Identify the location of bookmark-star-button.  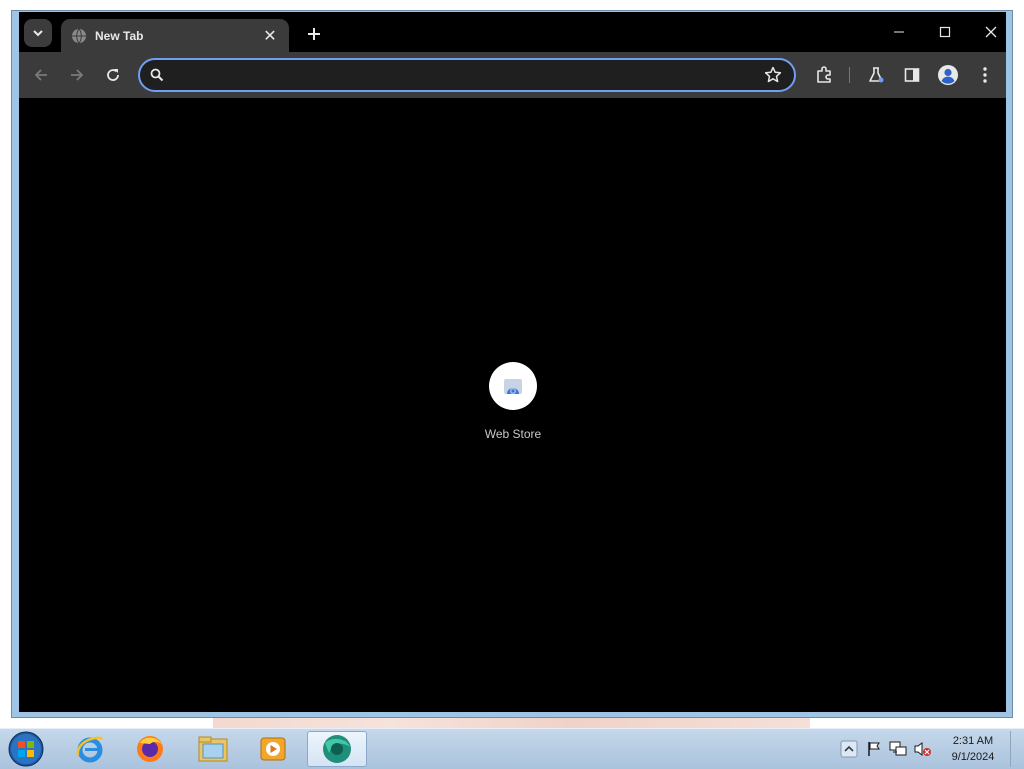
(773, 77).